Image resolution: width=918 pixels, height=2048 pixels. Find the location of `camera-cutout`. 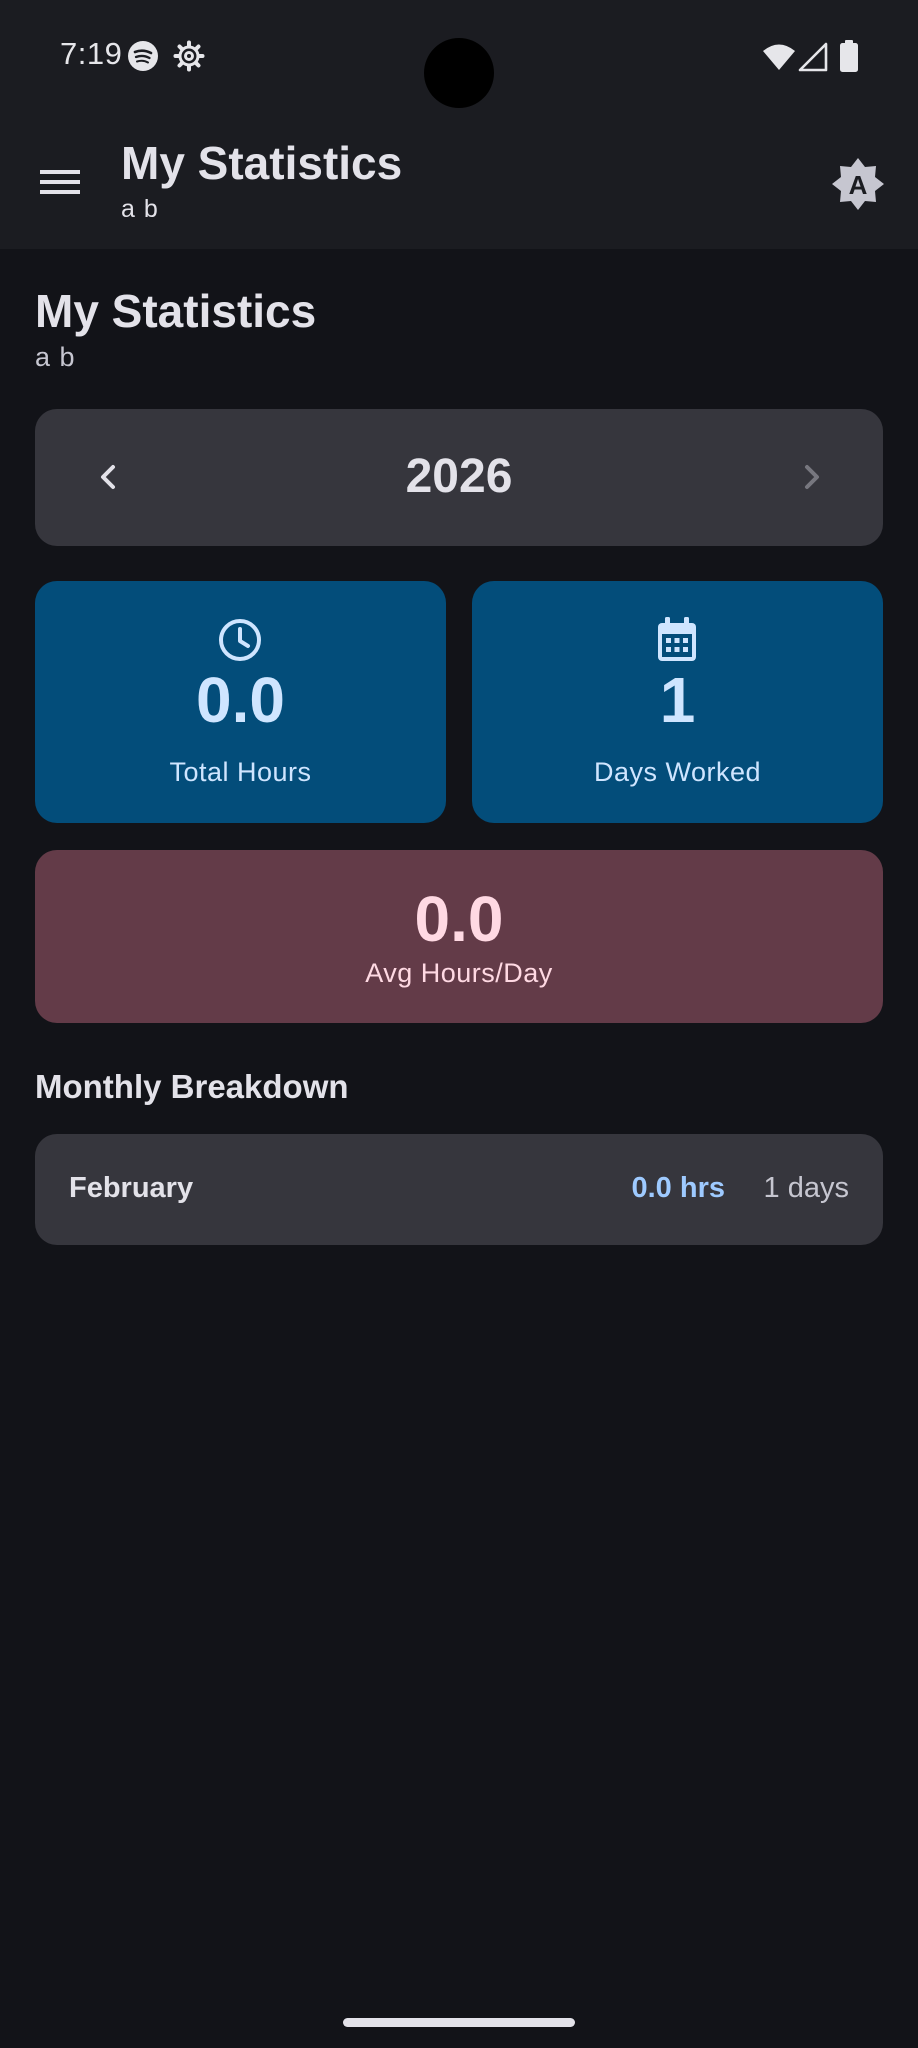

camera-cutout is located at coordinates (459, 73).